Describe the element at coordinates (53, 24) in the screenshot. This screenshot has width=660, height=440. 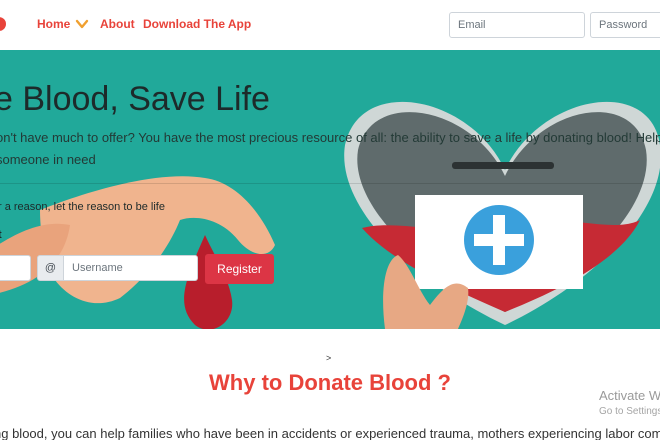
I see `nav-home-link: Home` at that location.